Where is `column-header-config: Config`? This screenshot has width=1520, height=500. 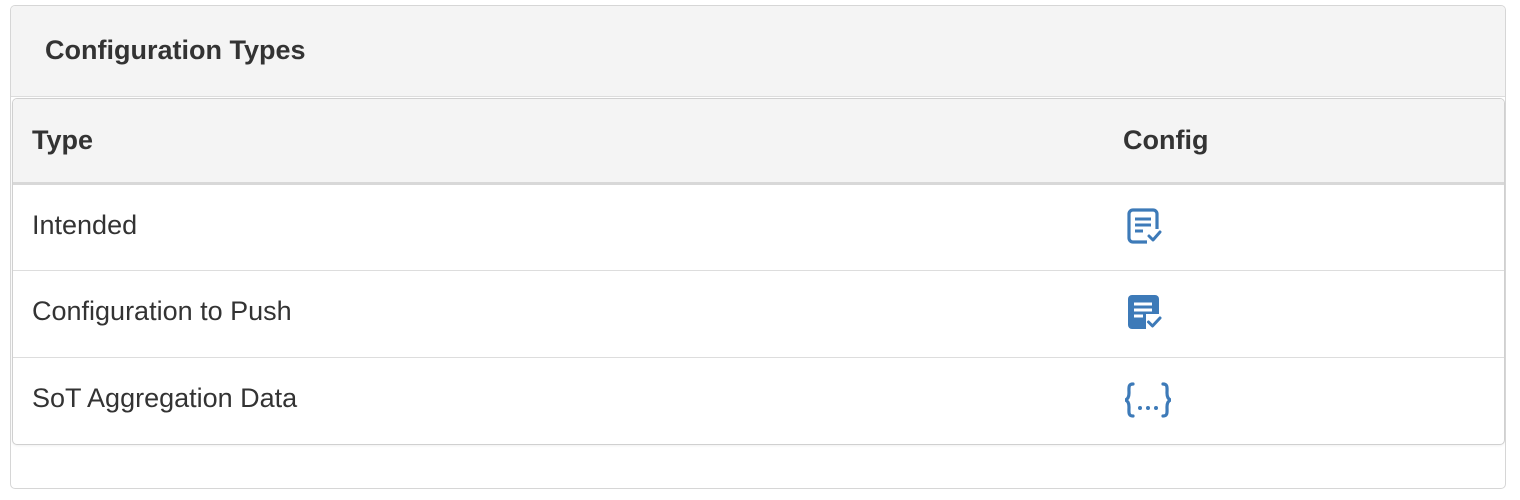 column-header-config: Config is located at coordinates (1303, 142).